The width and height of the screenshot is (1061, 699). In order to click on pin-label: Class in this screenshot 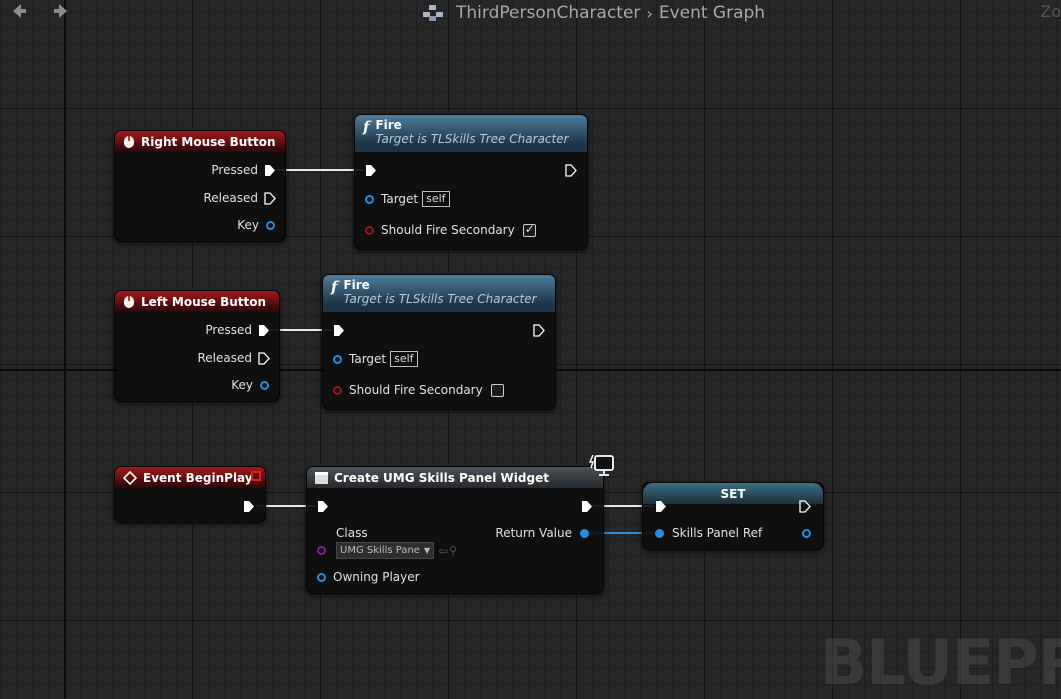, I will do `click(352, 533)`.